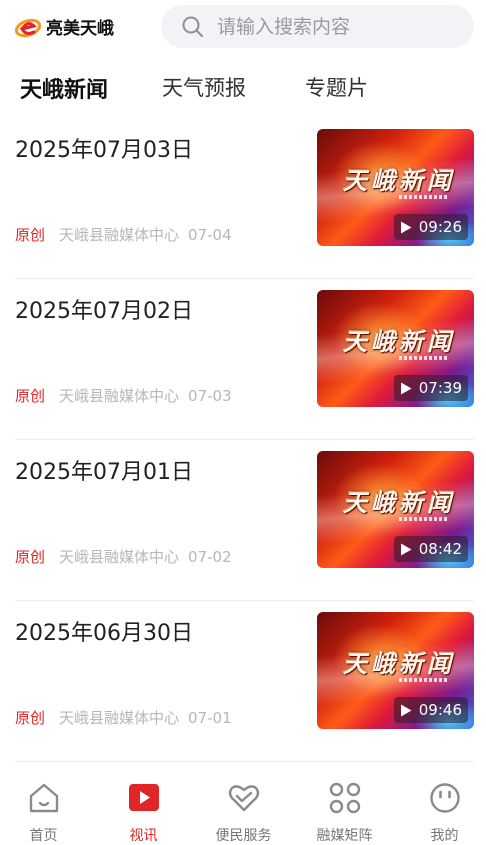 This screenshot has width=486, height=845. Describe the element at coordinates (243, 836) in the screenshot. I see `nav-label: 便民服务` at that location.